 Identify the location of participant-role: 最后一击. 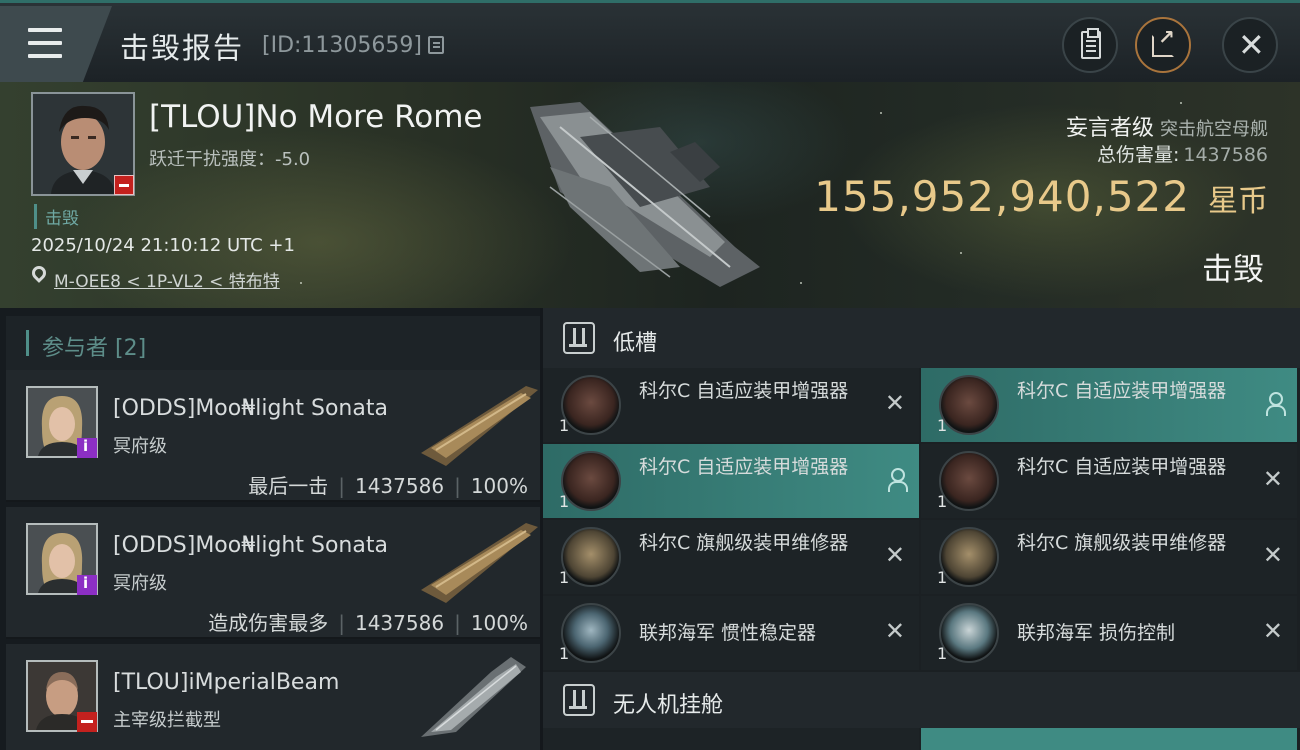
(288, 486).